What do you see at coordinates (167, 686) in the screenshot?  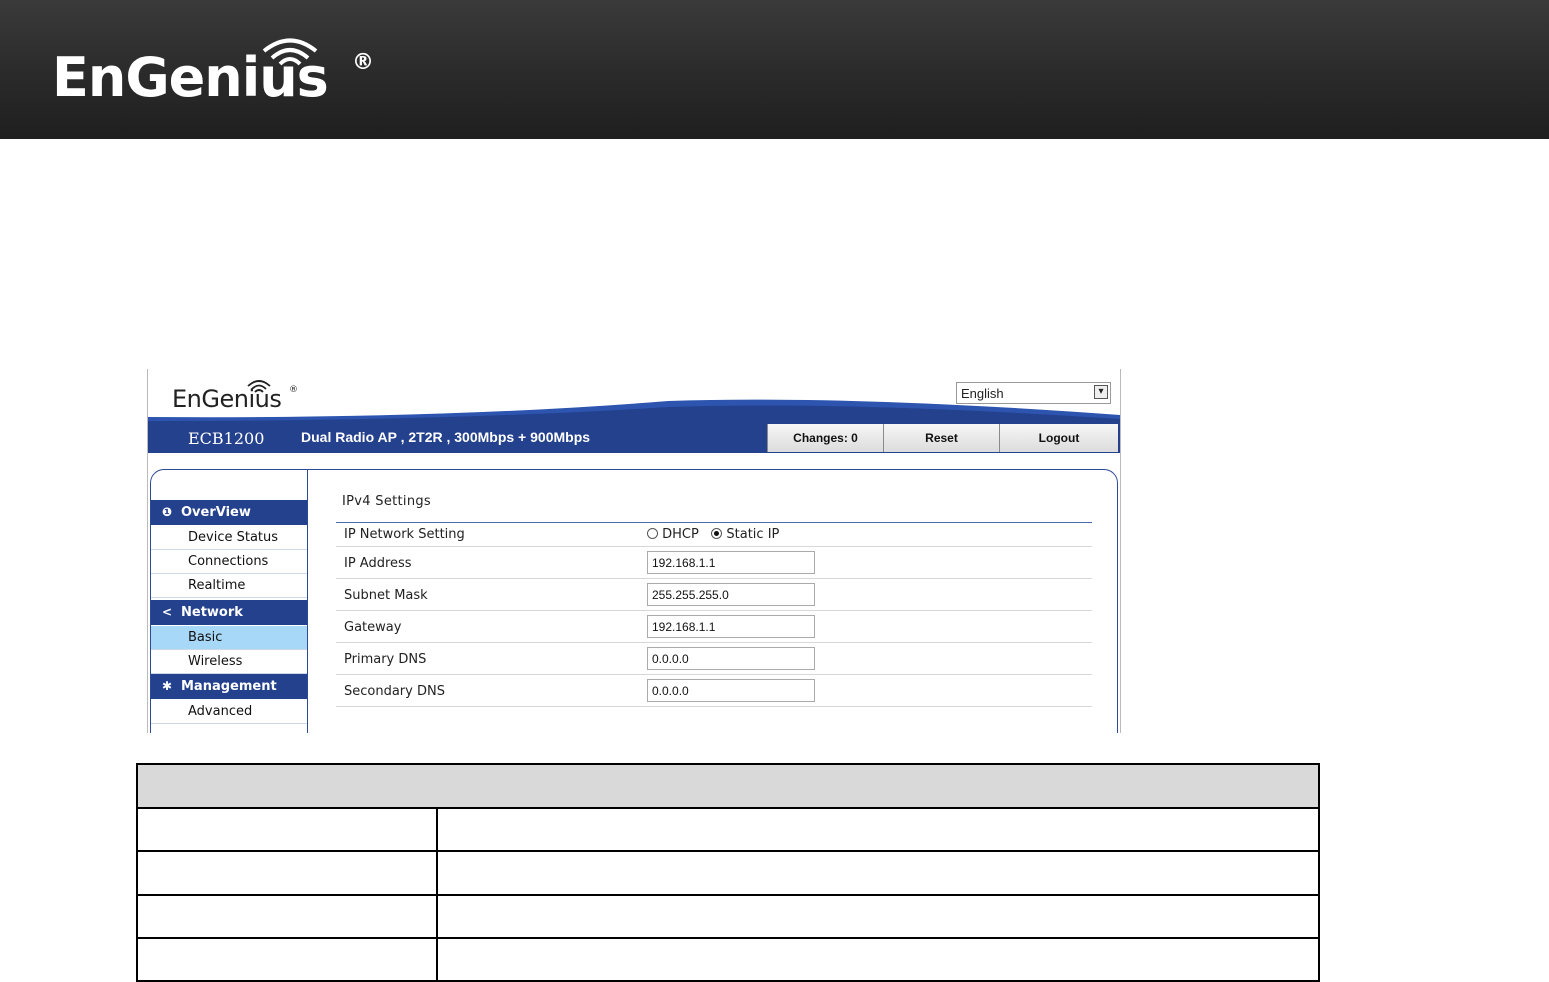 I see `gear-icon: ✱` at bounding box center [167, 686].